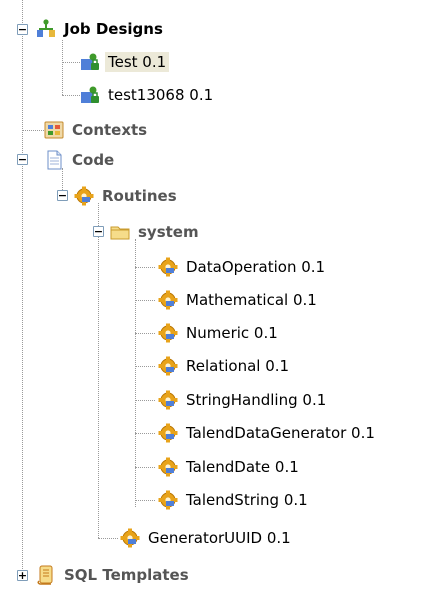 This screenshot has height=589, width=445. I want to click on tree-node-routine: TalendDate 0.1, so click(230, 467).